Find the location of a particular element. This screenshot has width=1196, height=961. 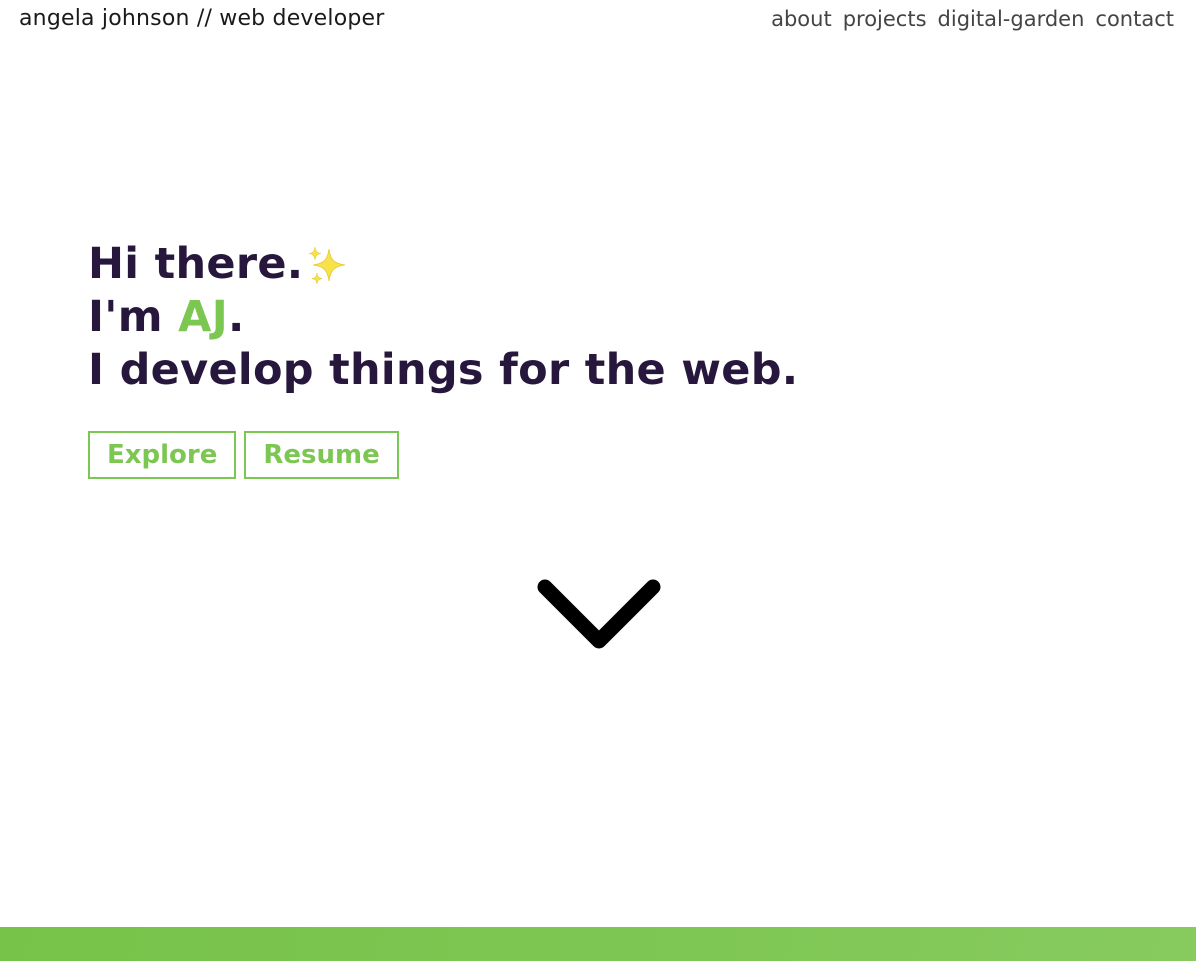

hero-intro-suffix: . is located at coordinates (236, 317).